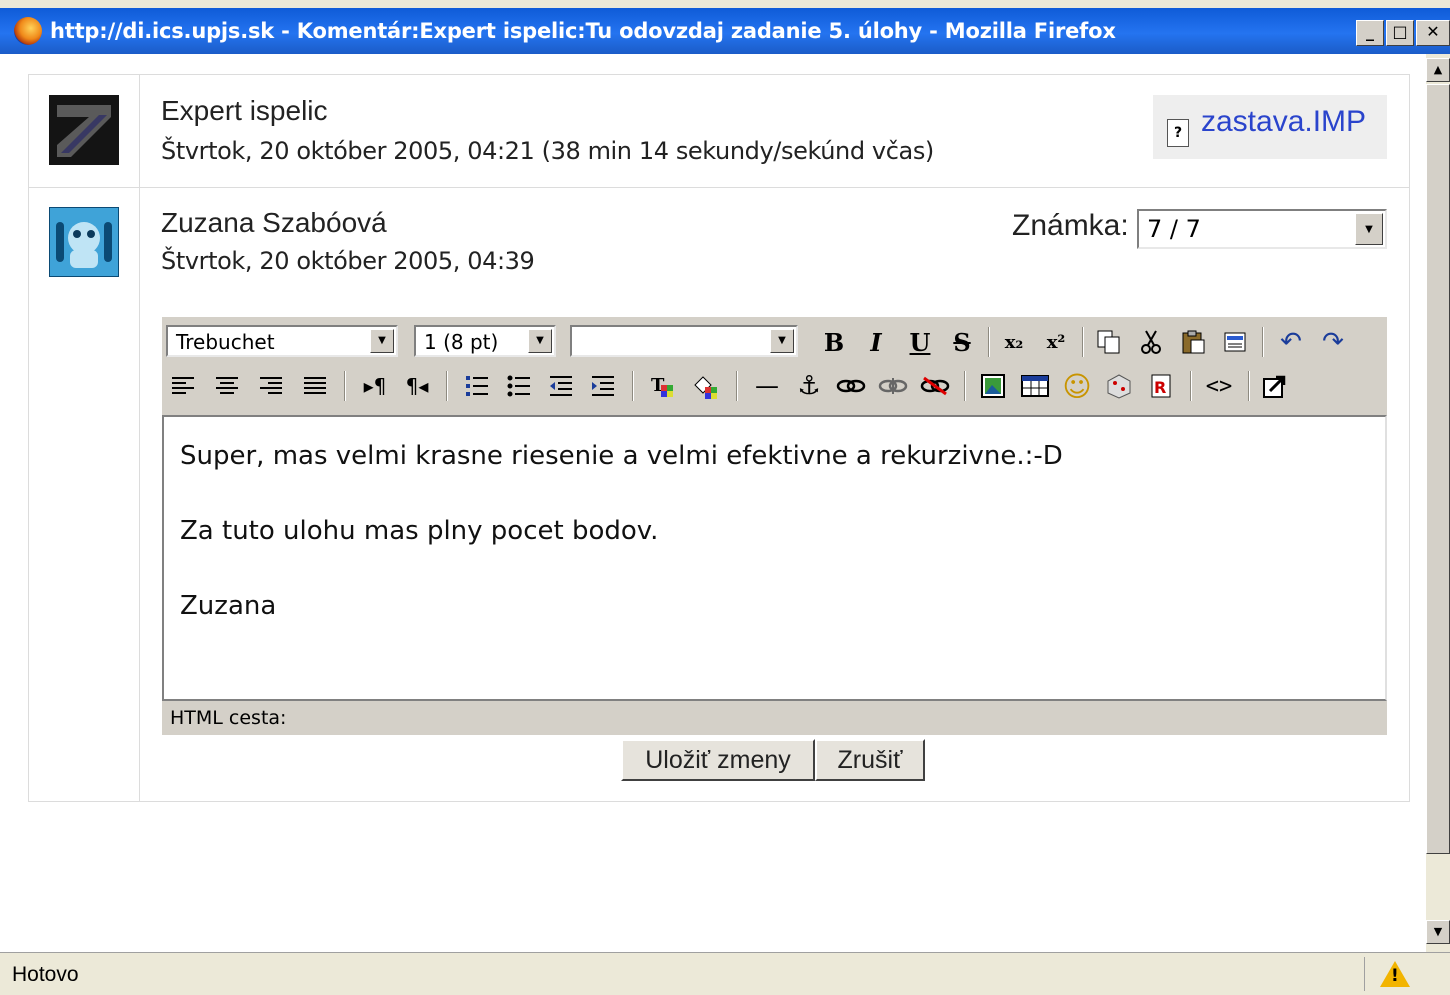  I want to click on horizontal-rule-button: —, so click(767, 386).